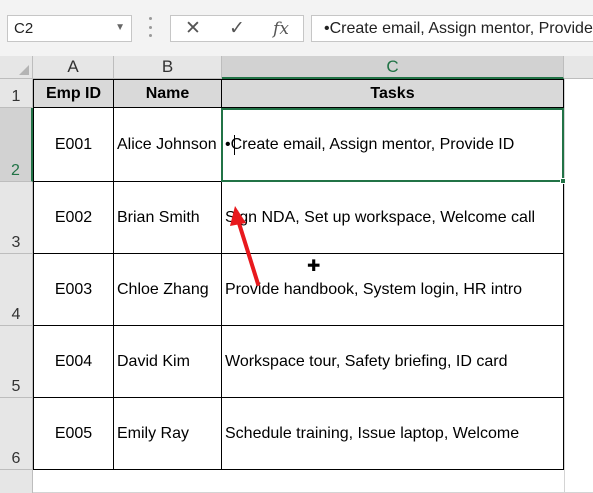 This screenshot has width=593, height=493. I want to click on row-header-1: 1, so click(16, 93).